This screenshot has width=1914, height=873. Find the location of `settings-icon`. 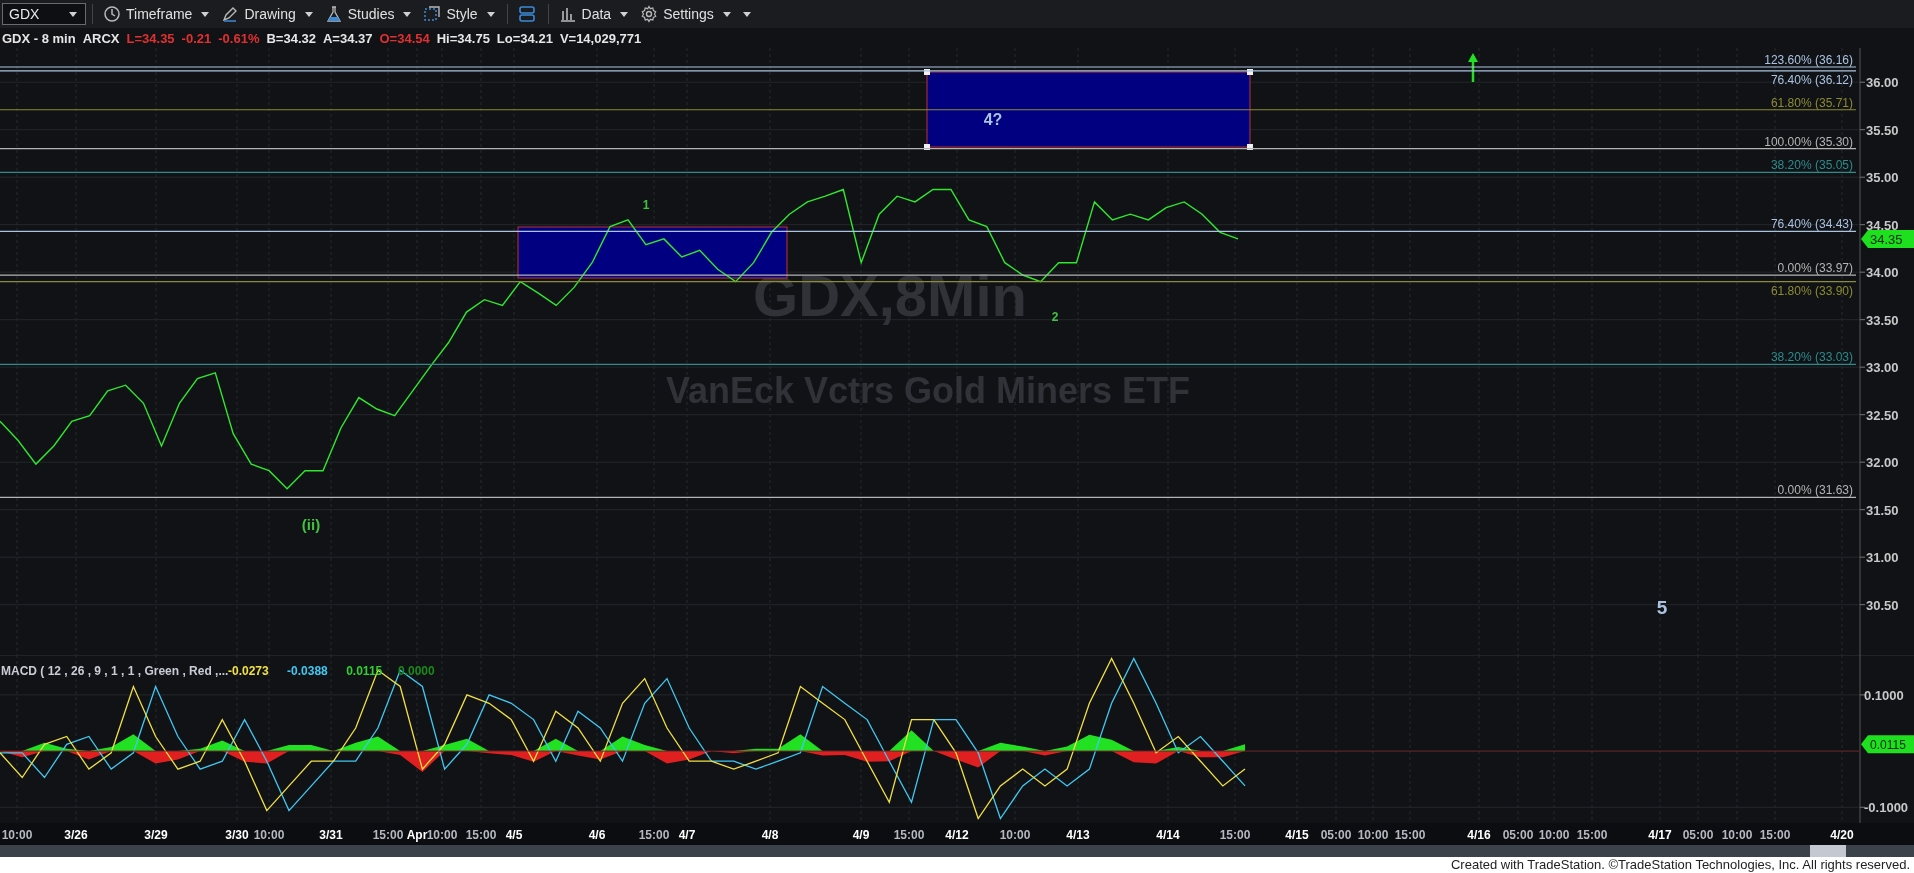

settings-icon is located at coordinates (649, 14).